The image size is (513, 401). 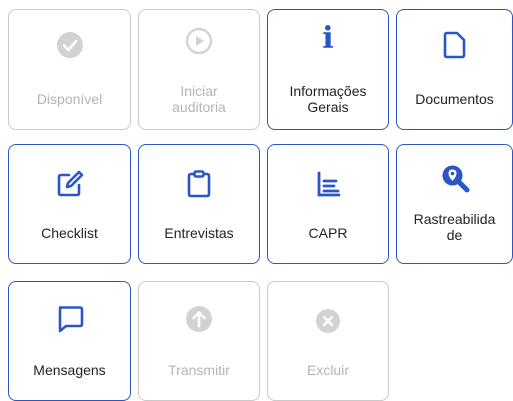 What do you see at coordinates (328, 341) in the screenshot?
I see `tile-excluir: Excluir` at bounding box center [328, 341].